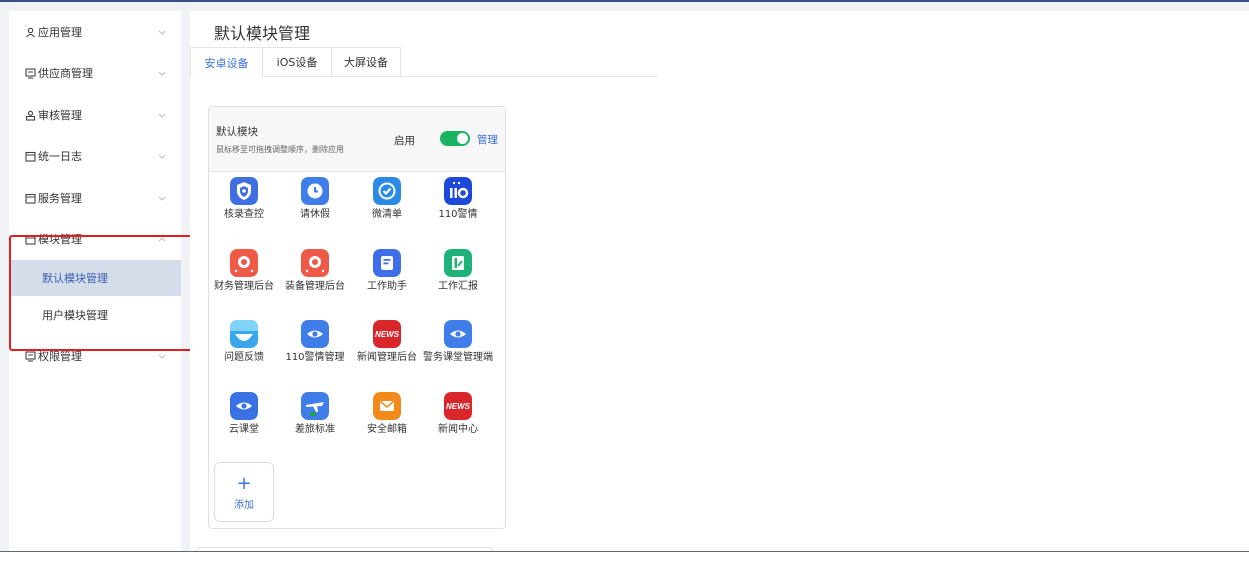  I want to click on app-tile: 警务课堂管理端, so click(458, 342).